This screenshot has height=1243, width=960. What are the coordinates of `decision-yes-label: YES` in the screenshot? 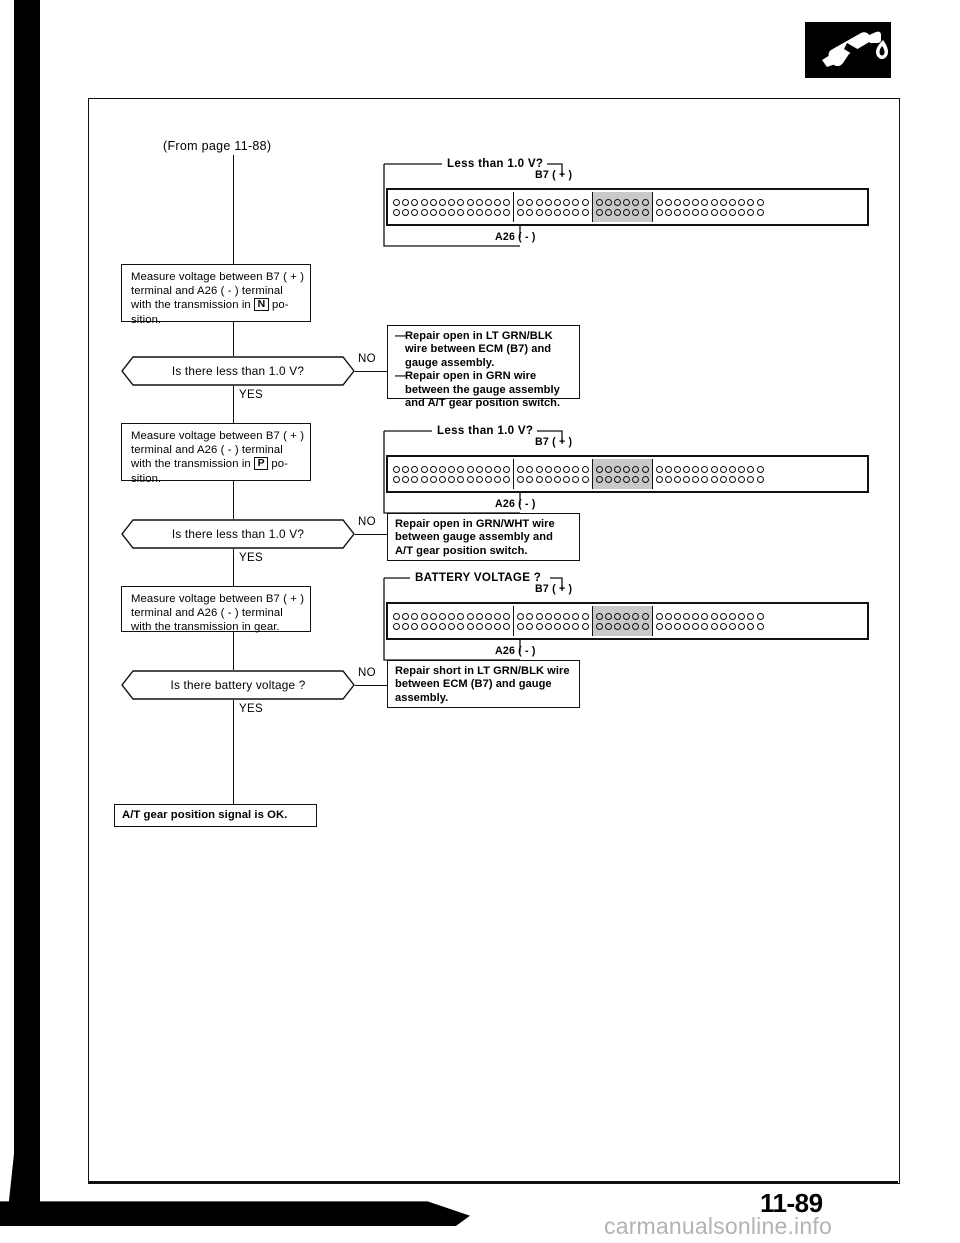 It's located at (251, 395).